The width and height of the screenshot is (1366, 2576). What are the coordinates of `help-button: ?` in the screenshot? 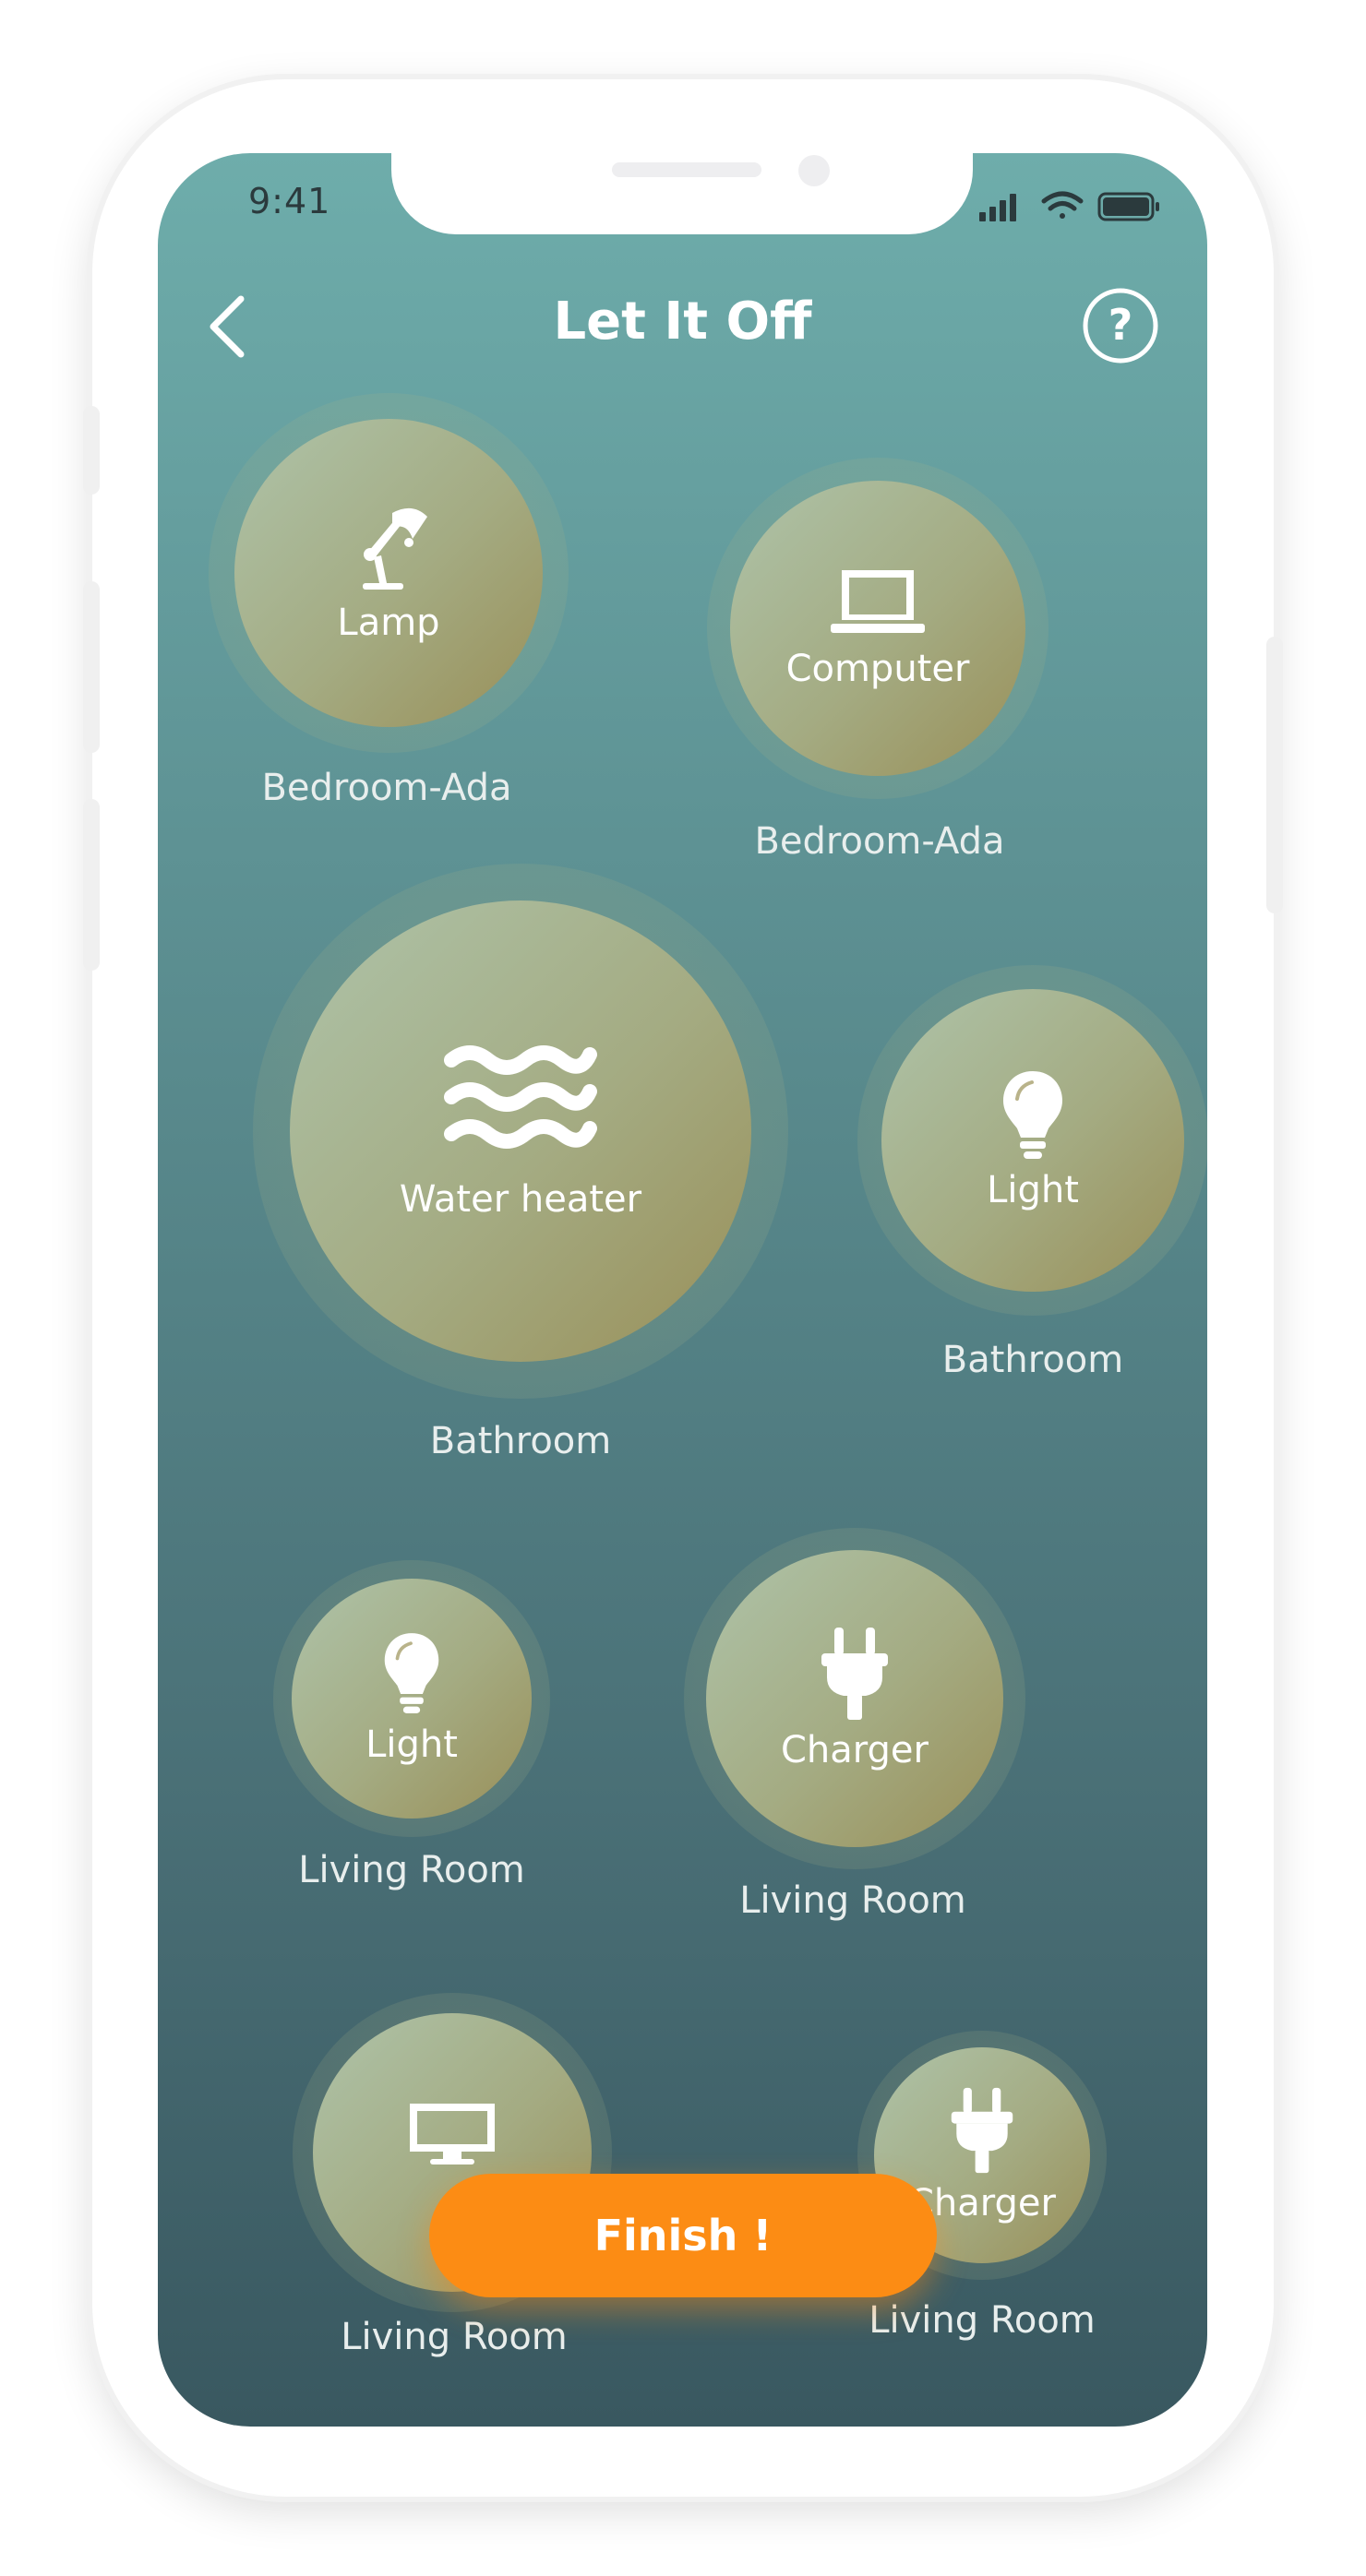 It's located at (1120, 325).